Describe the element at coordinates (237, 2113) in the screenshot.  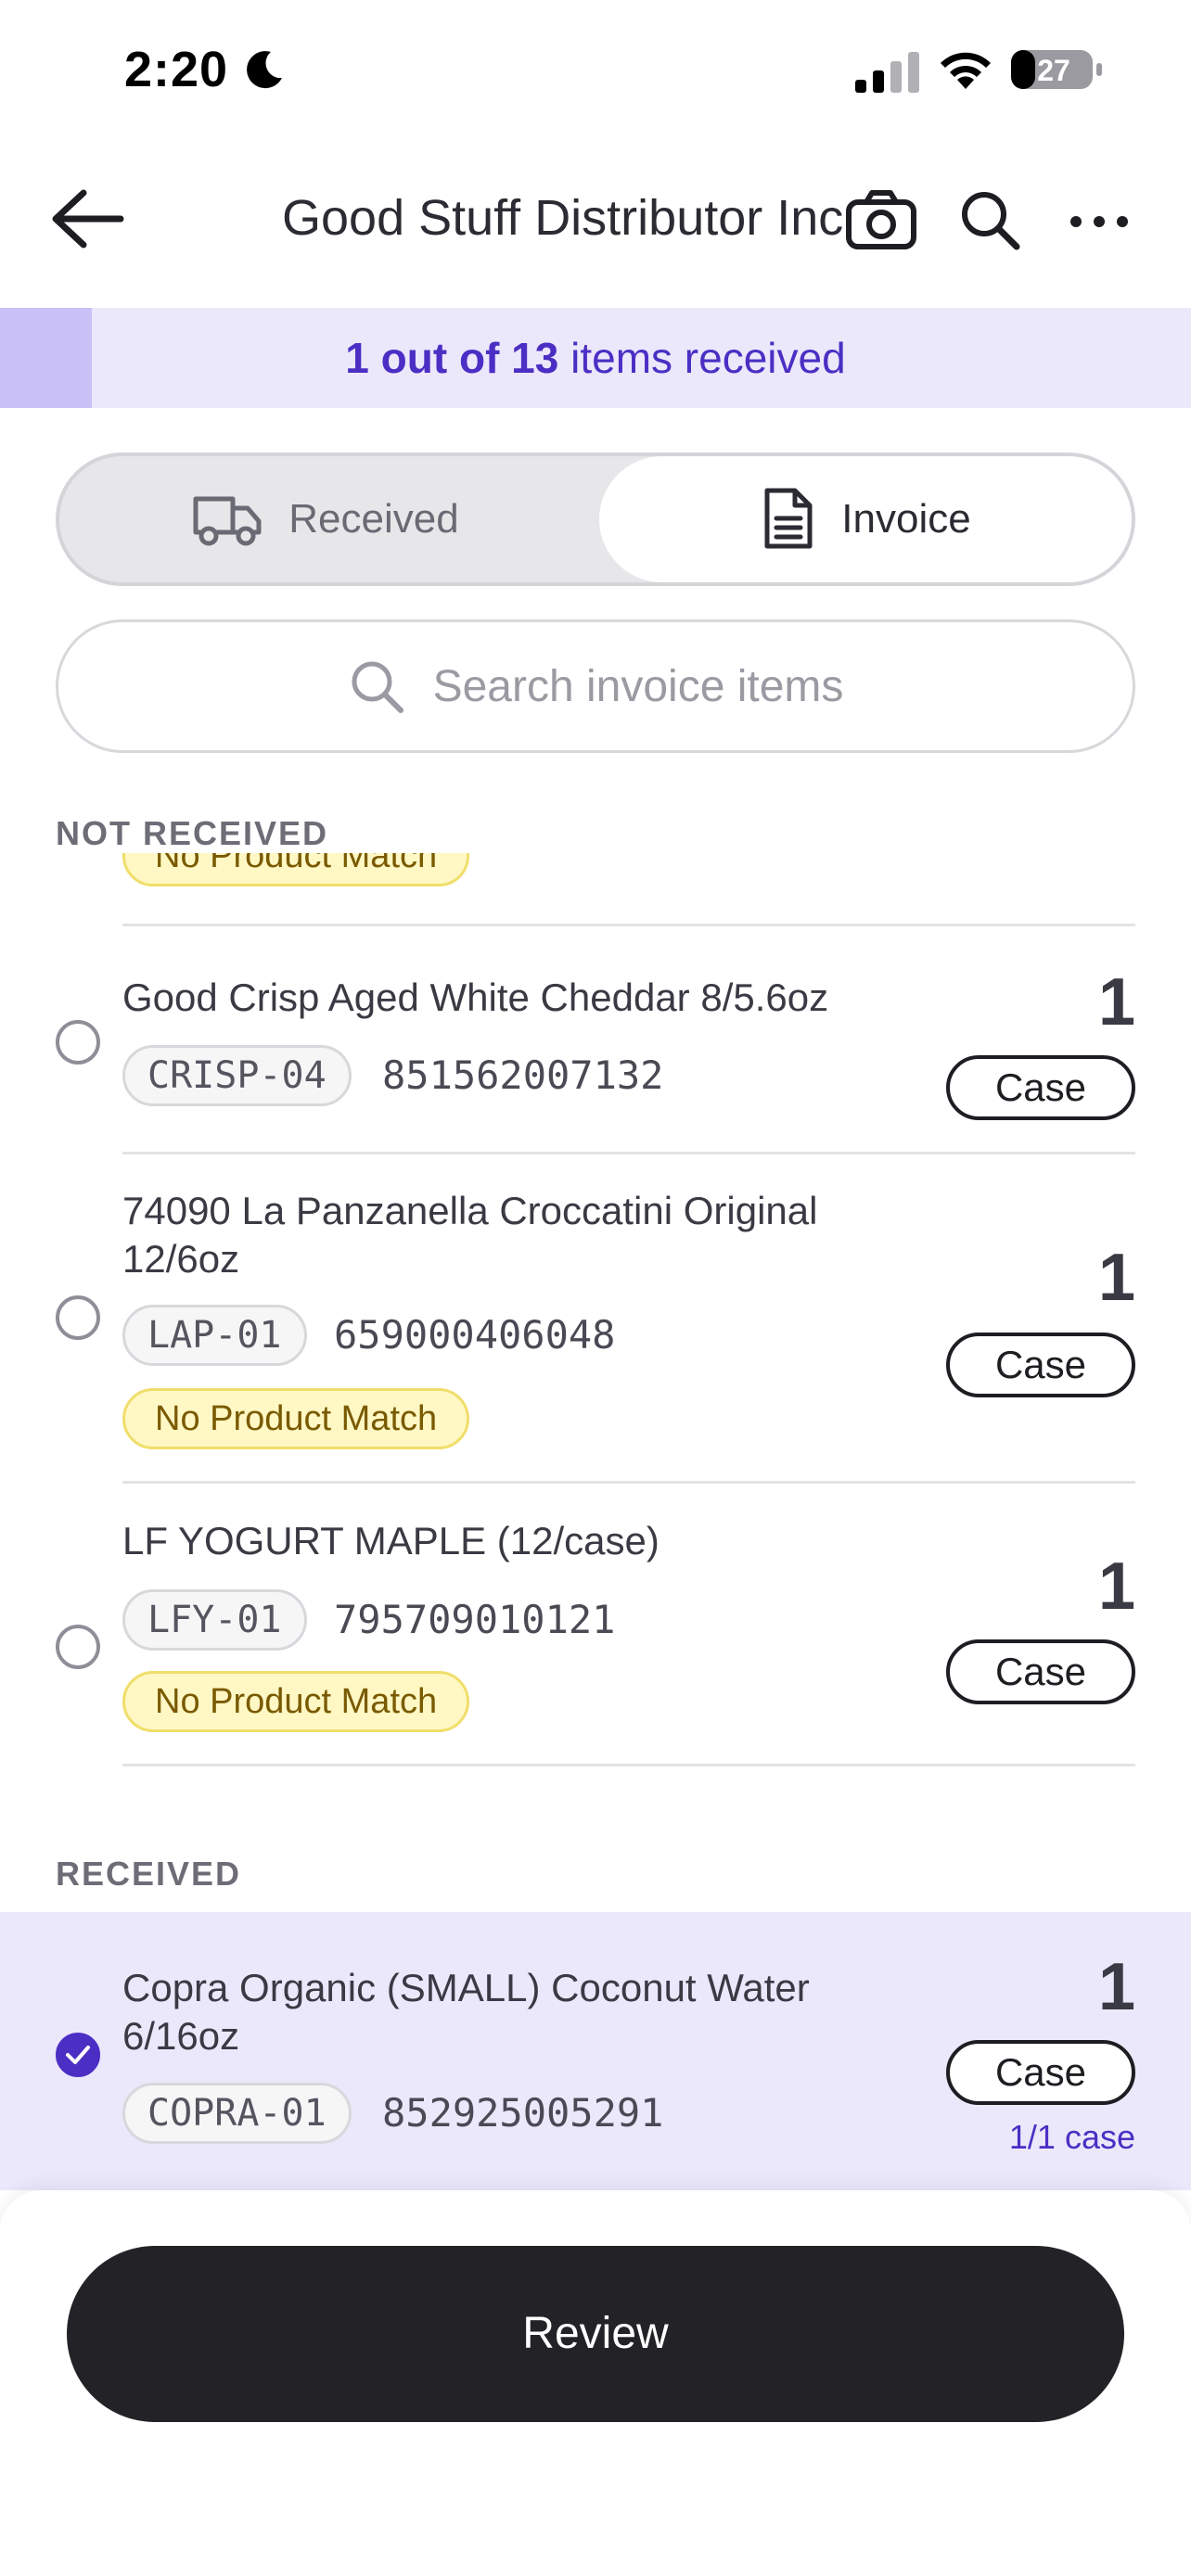
I see `sku-chip: COPRA-01` at that location.